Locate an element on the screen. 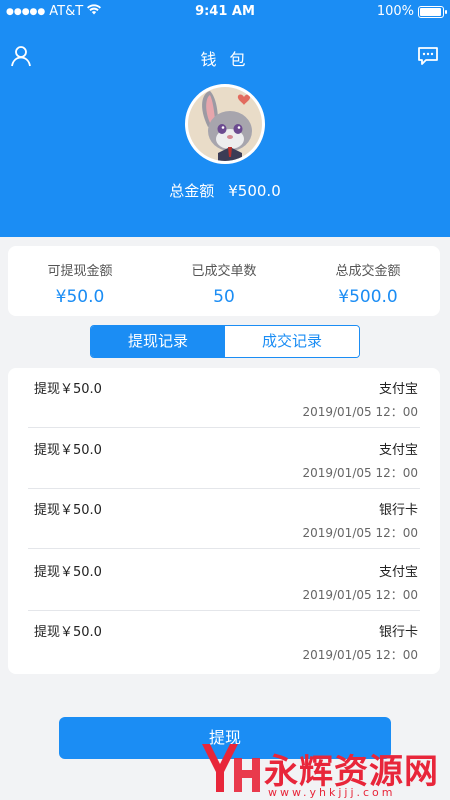 The height and width of the screenshot is (800, 450). stat-value: ¥50.0 is located at coordinates (80, 297).